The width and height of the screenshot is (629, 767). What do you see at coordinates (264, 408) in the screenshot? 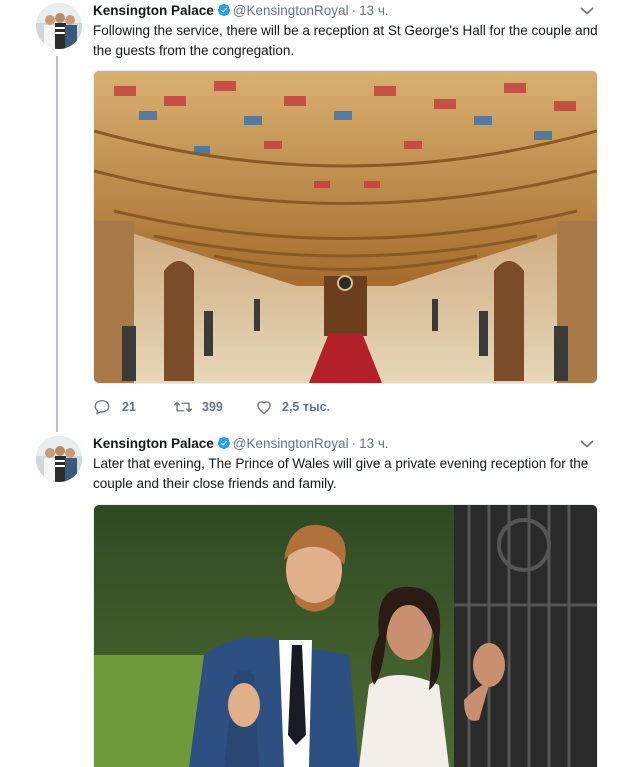
I see `like-icon` at bounding box center [264, 408].